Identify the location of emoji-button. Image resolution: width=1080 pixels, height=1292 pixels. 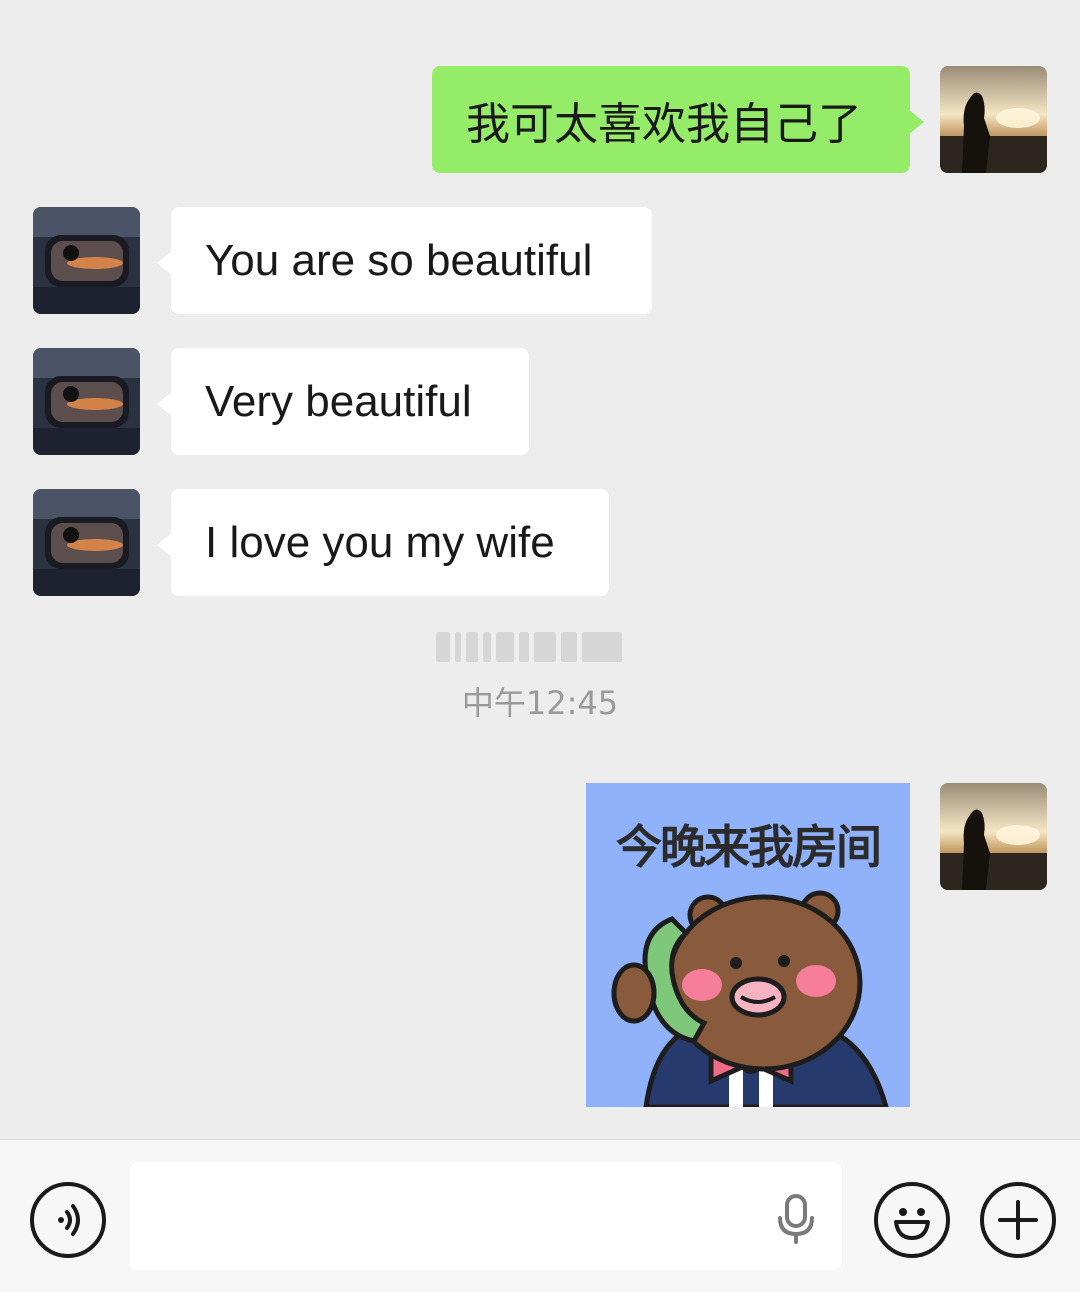
(912, 1220).